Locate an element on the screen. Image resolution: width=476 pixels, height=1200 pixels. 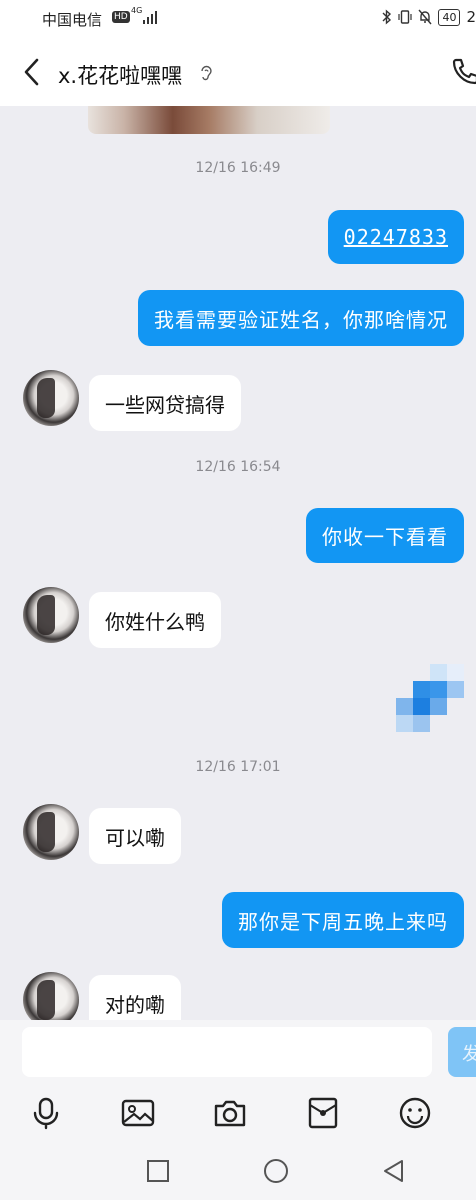
bluetooth-icon is located at coordinates (387, 17).